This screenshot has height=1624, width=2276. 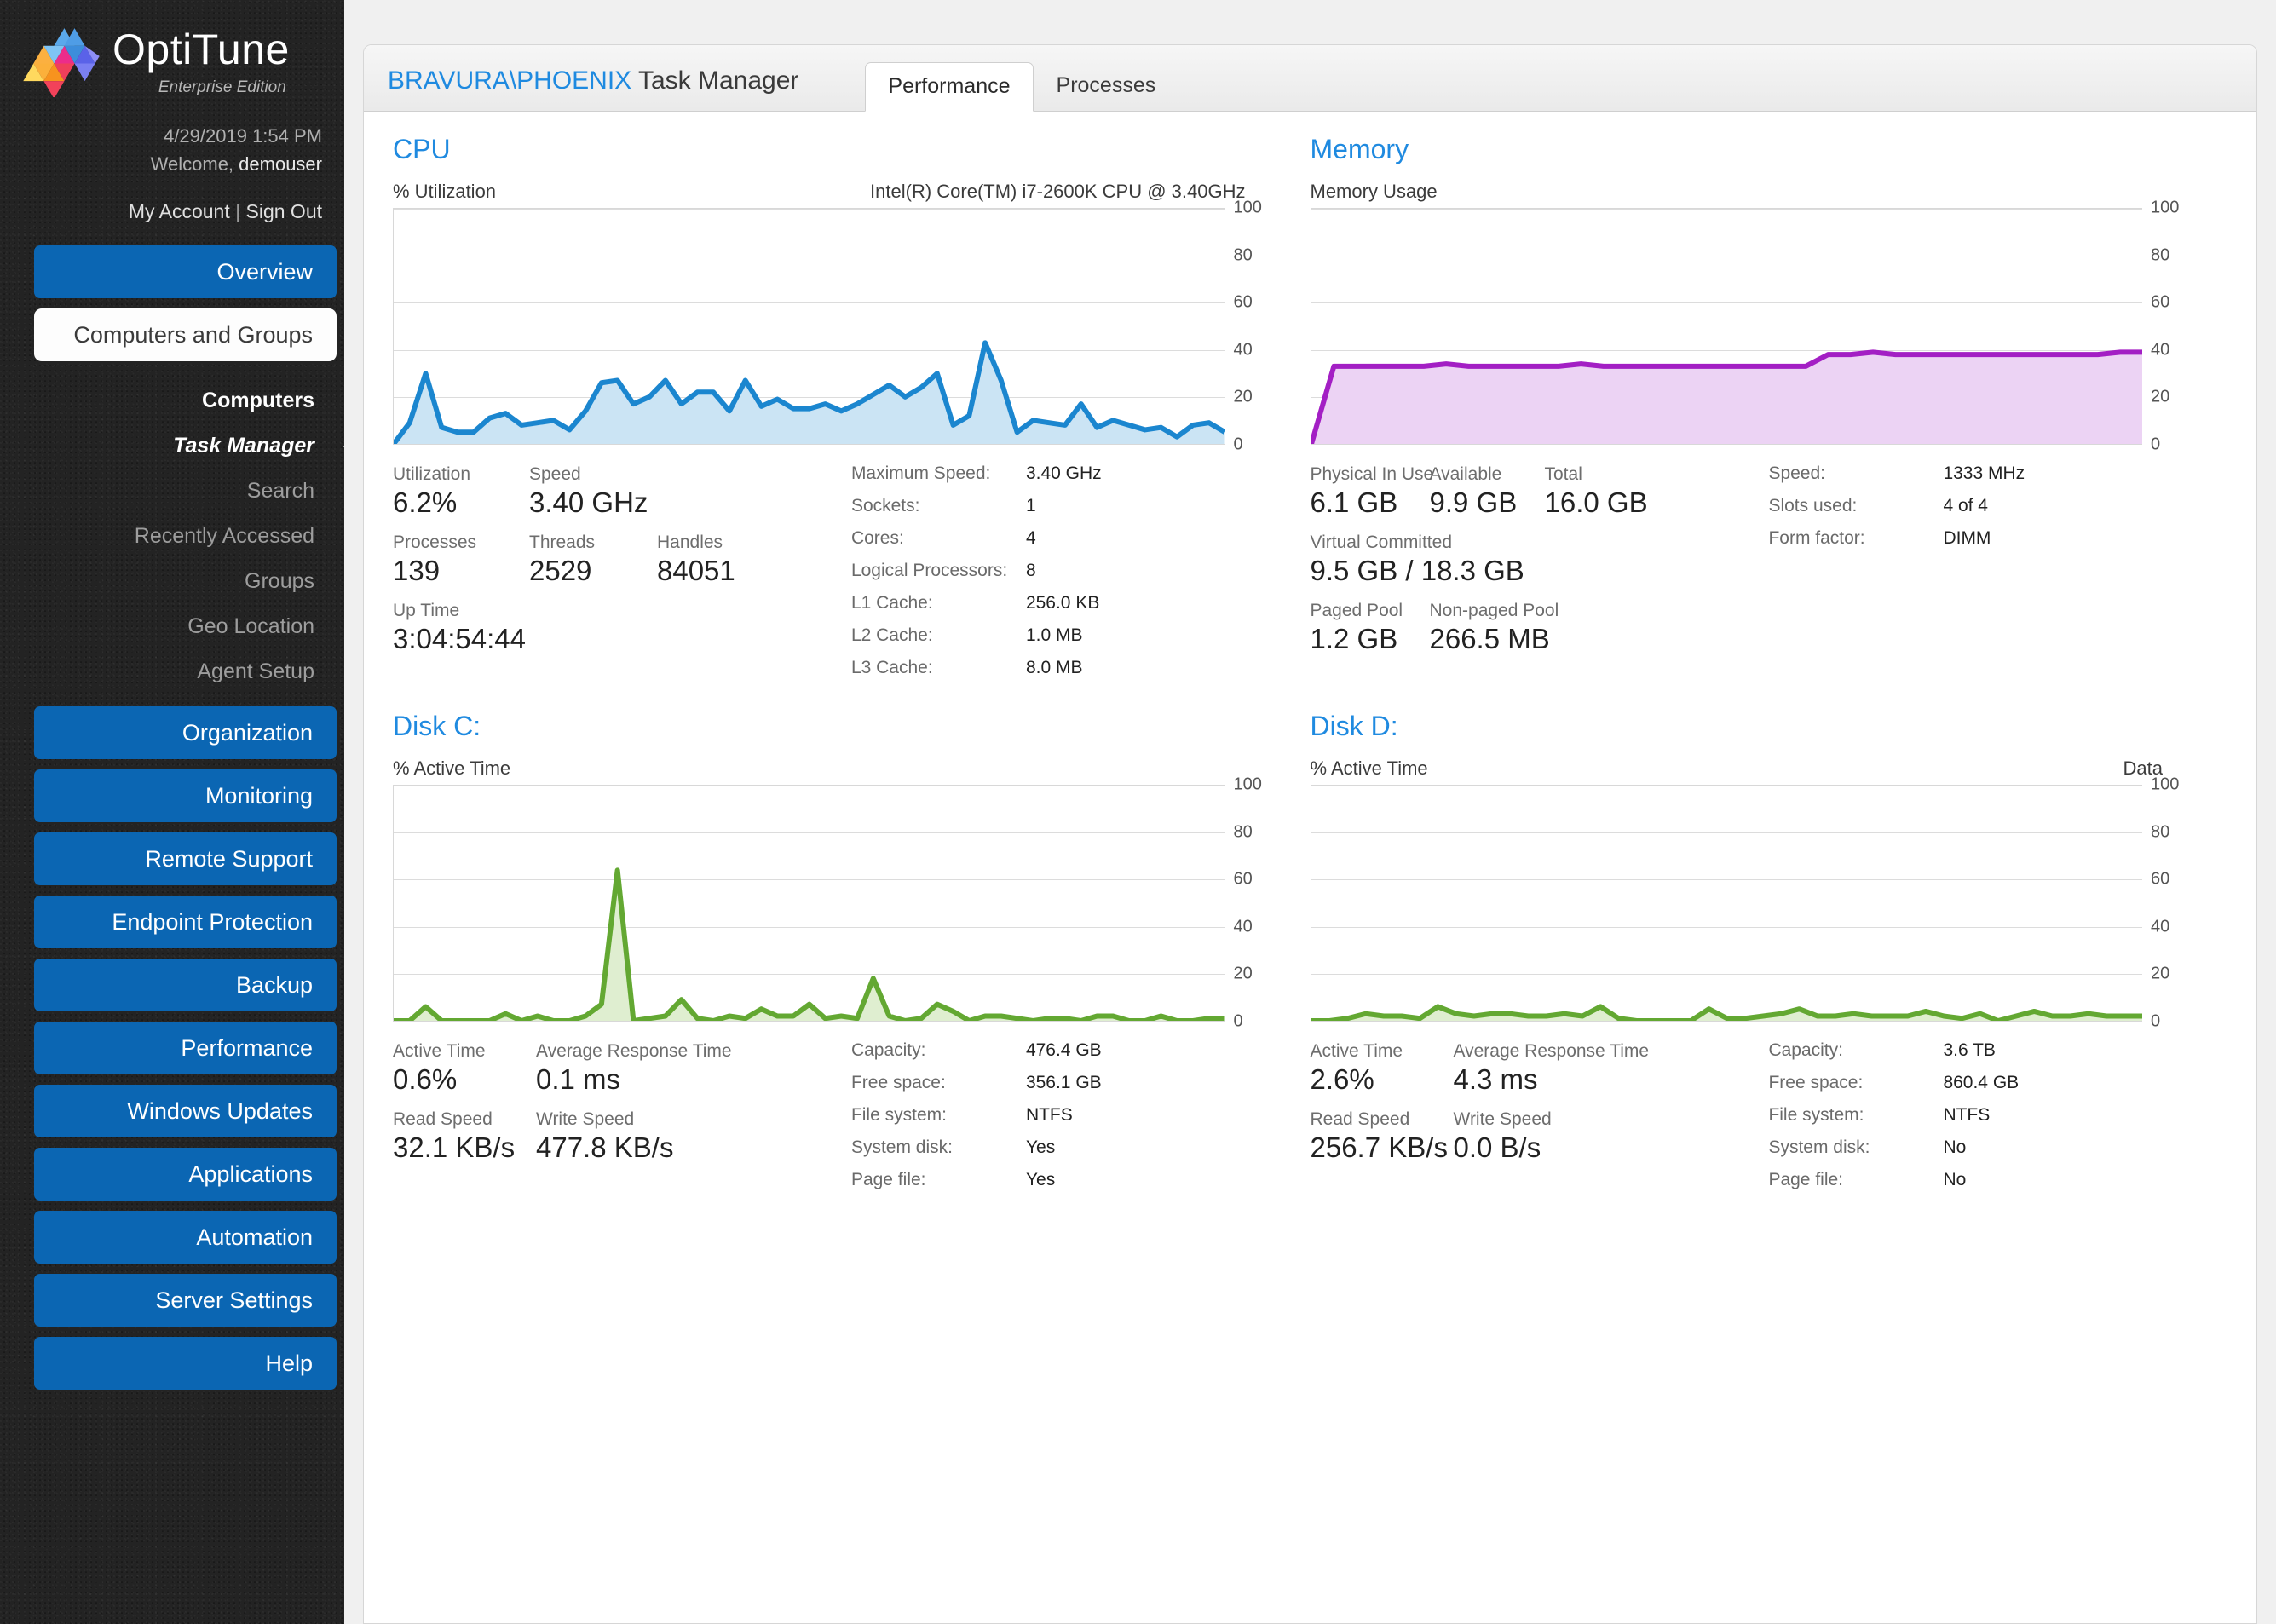 What do you see at coordinates (284, 211) in the screenshot?
I see `sign-out-link: Sign Out` at bounding box center [284, 211].